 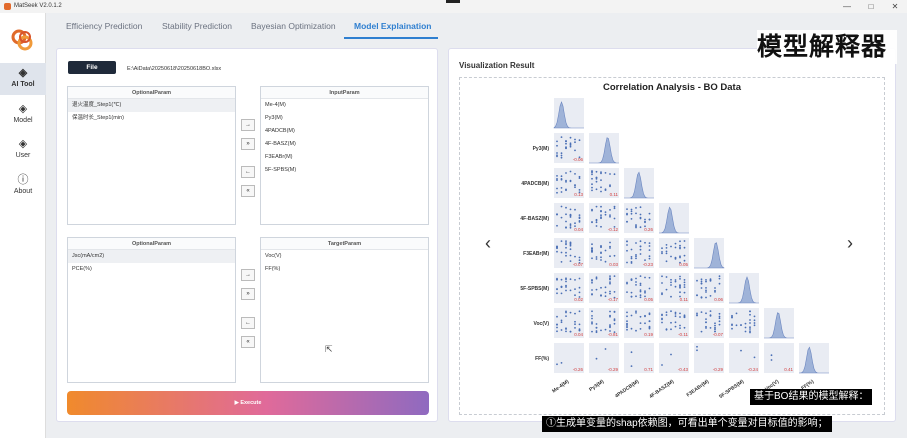 I want to click on sidebar-item-user: ◈ User, so click(x=23, y=150).